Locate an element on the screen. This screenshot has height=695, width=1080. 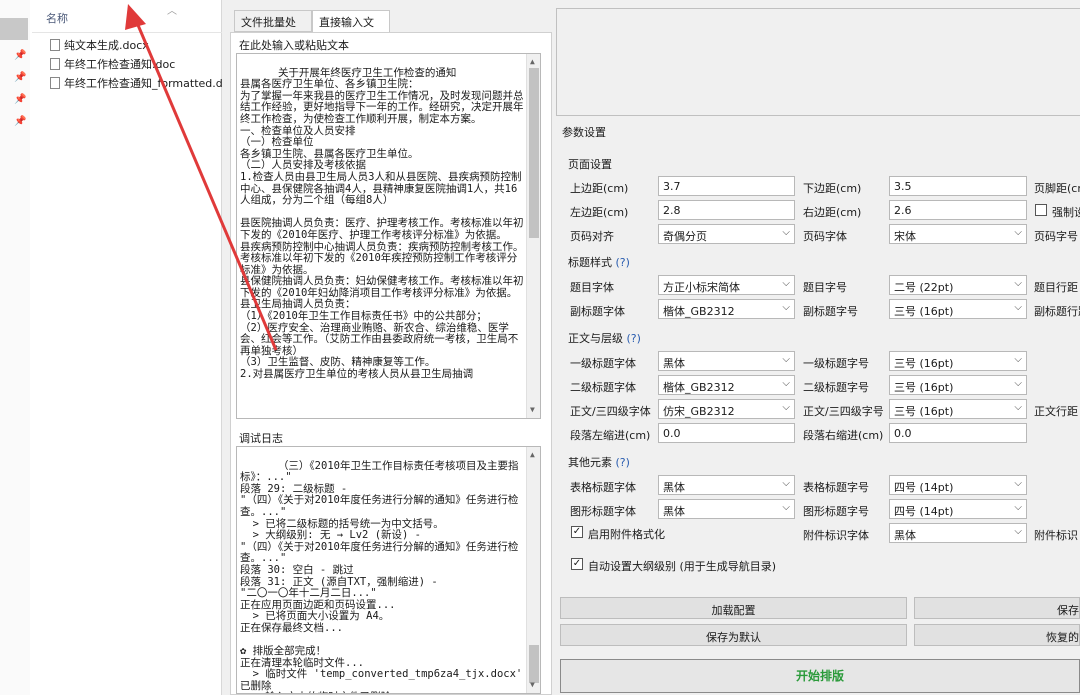
preview-area is located at coordinates (818, 62).